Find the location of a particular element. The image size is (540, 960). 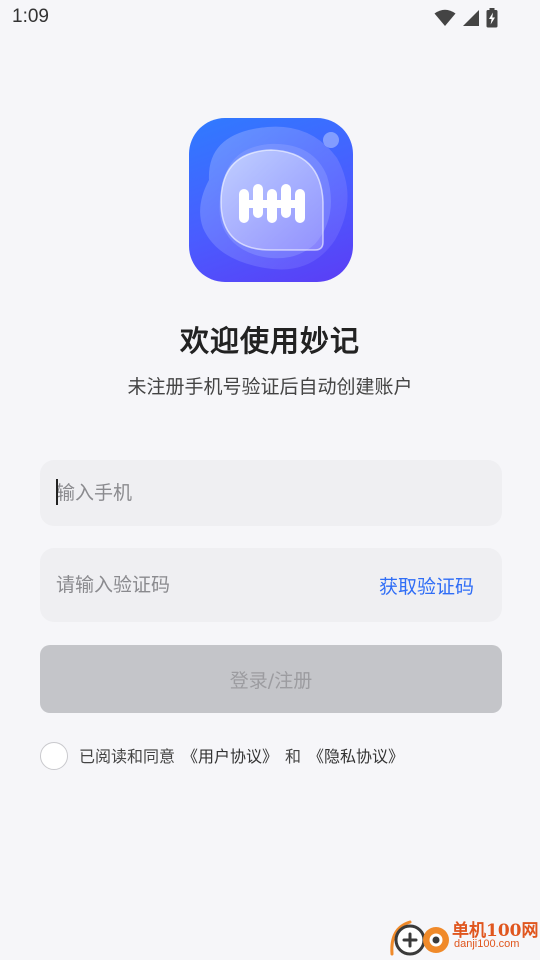

site-watermark: 单机100网 danji100.com is located at coordinates (463, 935).